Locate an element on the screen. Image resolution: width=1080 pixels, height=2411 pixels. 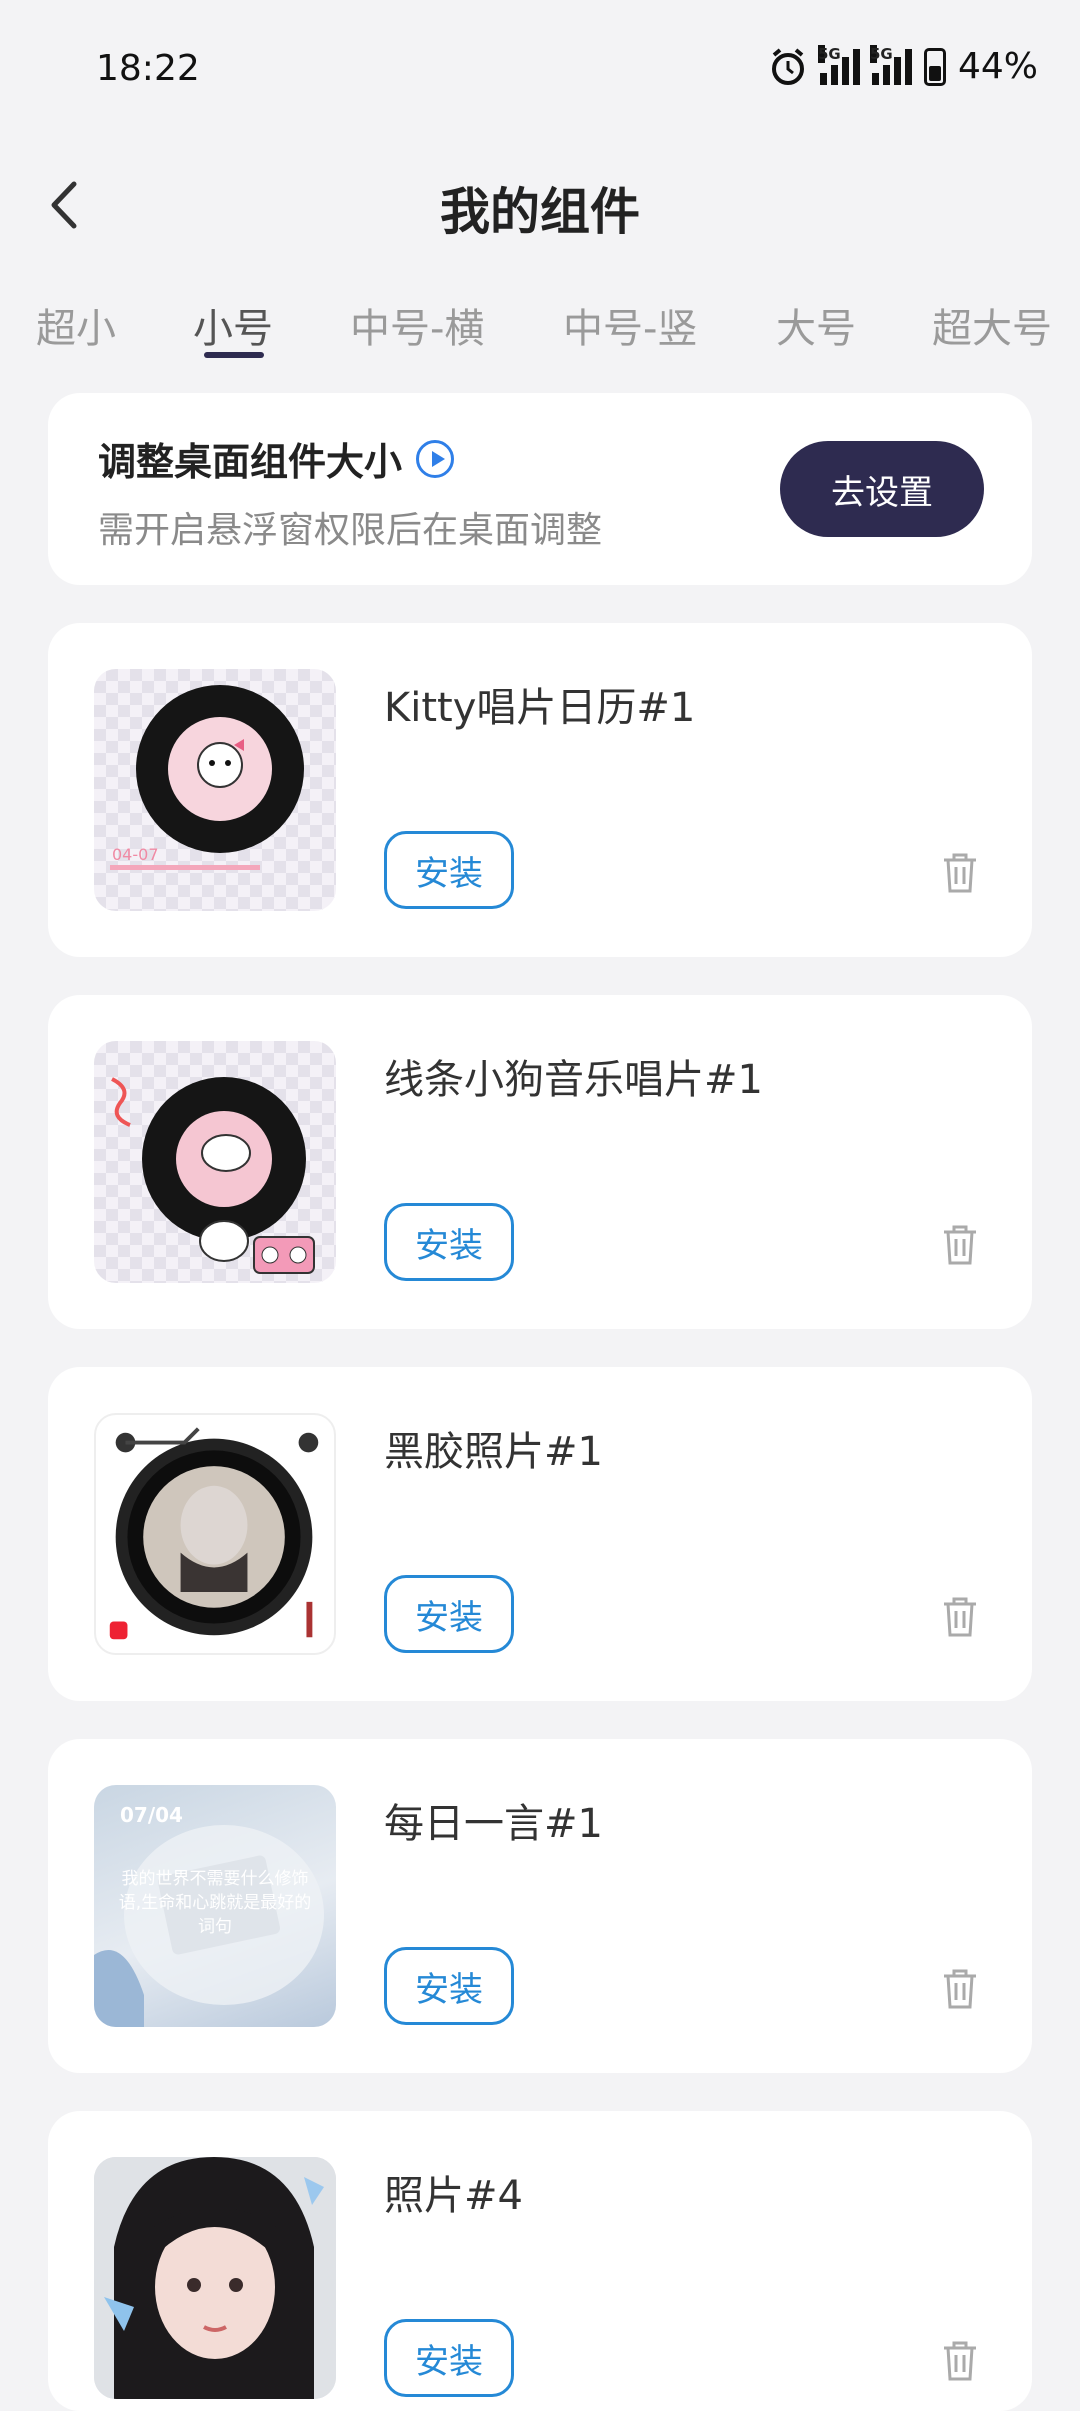
photo-graphic is located at coordinates (215, 2278).